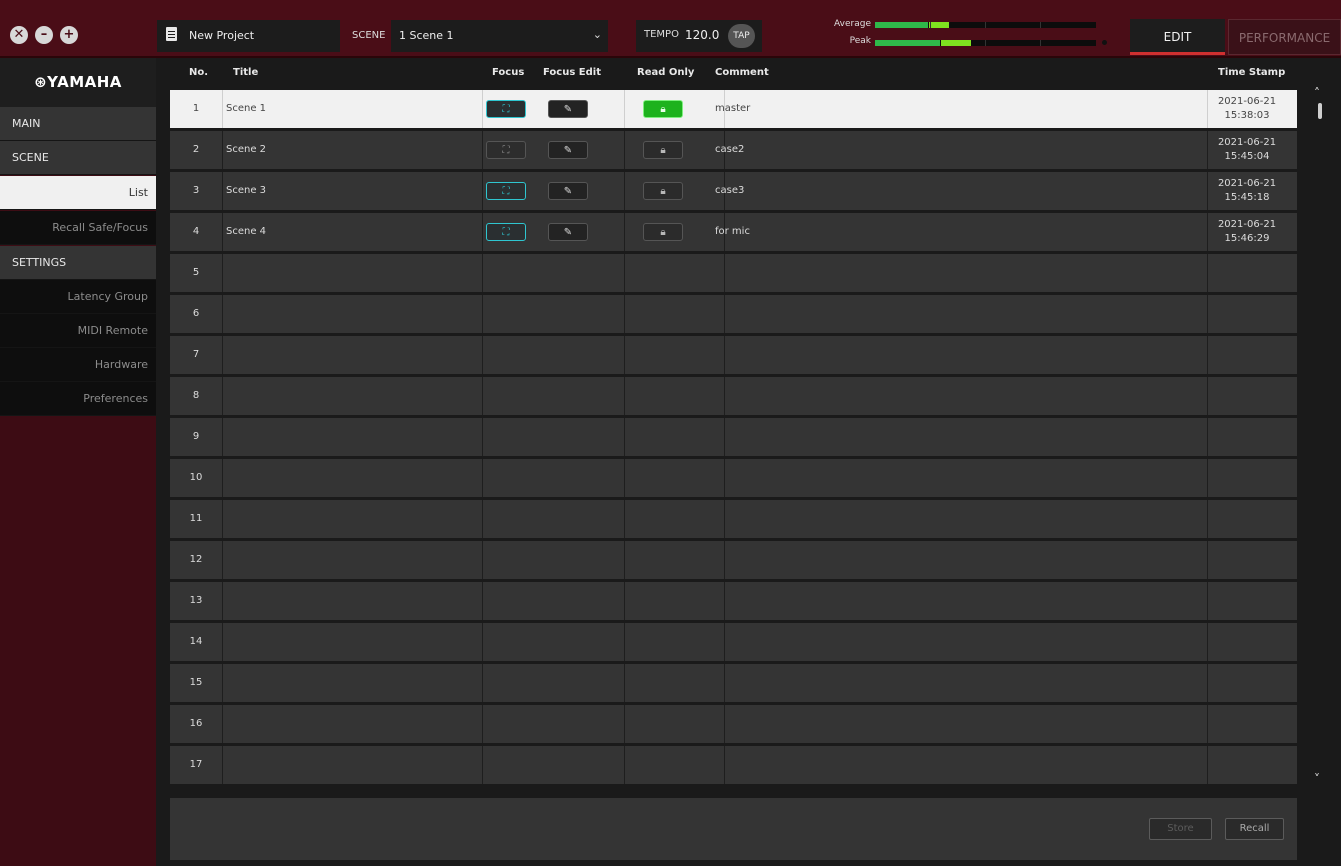  Describe the element at coordinates (78, 228) in the screenshot. I see `sidebar-item-recall-safe-focus: Recall Safe/Focus` at that location.